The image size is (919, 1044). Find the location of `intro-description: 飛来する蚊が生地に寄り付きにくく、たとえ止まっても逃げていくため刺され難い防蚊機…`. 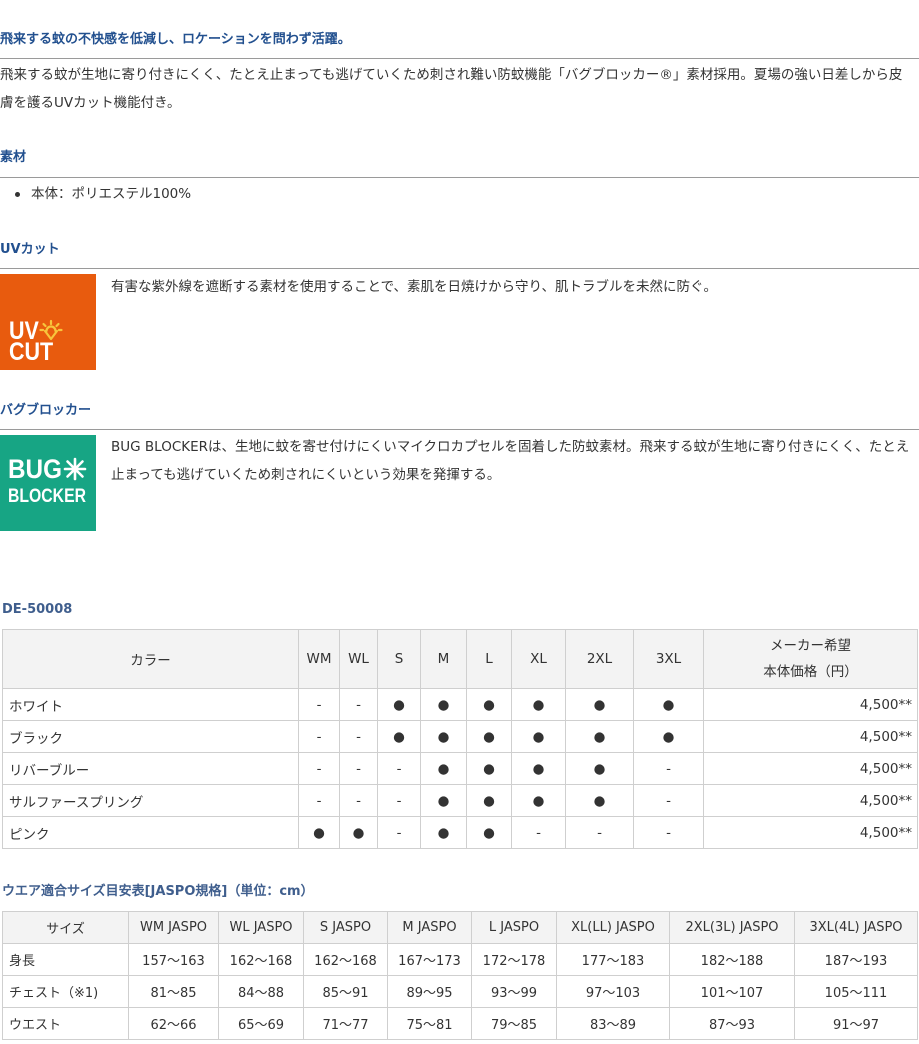

intro-description: 飛来する蚊が生地に寄り付きにくく、たとえ止まっても逃げていくため刺され難い防蚊機… is located at coordinates (451, 89).